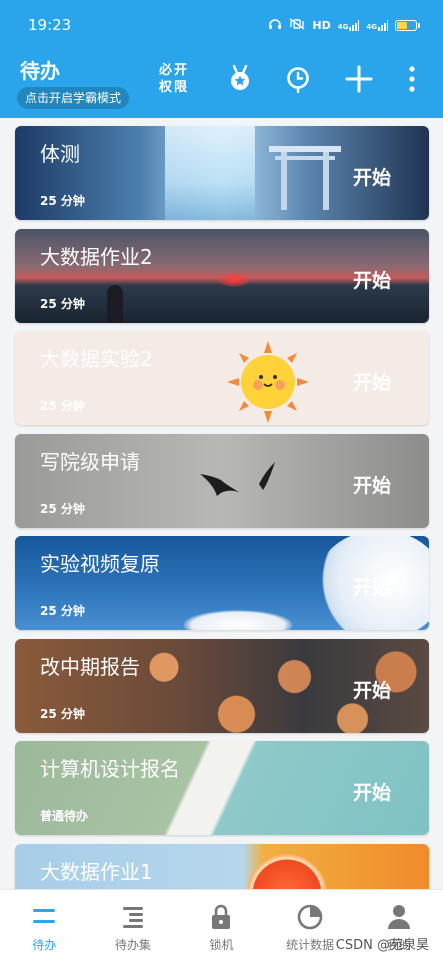 The image size is (443, 960). What do you see at coordinates (399, 917) in the screenshot?
I see `profile-icon` at bounding box center [399, 917].